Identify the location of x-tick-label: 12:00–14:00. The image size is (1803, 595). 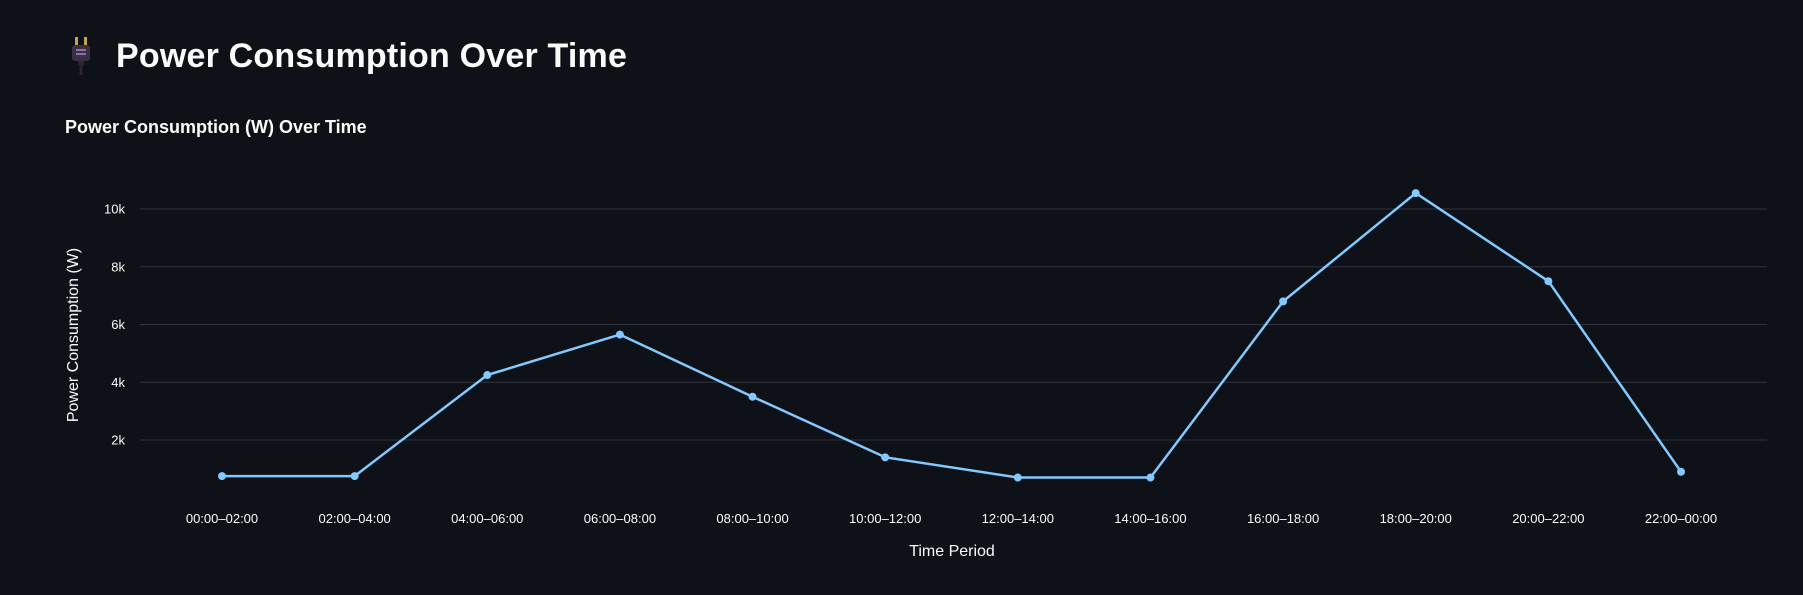
(1018, 518).